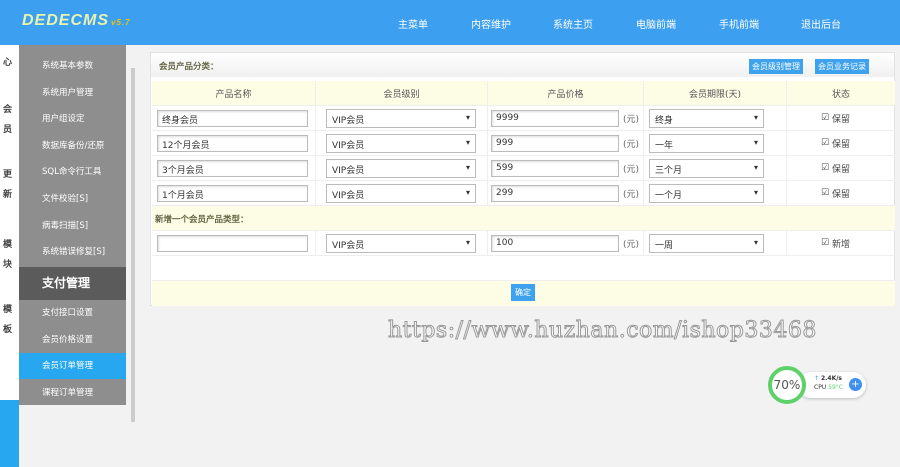 This screenshot has width=900, height=467. I want to click on menu-item: SQL命令行工具, so click(72, 172).